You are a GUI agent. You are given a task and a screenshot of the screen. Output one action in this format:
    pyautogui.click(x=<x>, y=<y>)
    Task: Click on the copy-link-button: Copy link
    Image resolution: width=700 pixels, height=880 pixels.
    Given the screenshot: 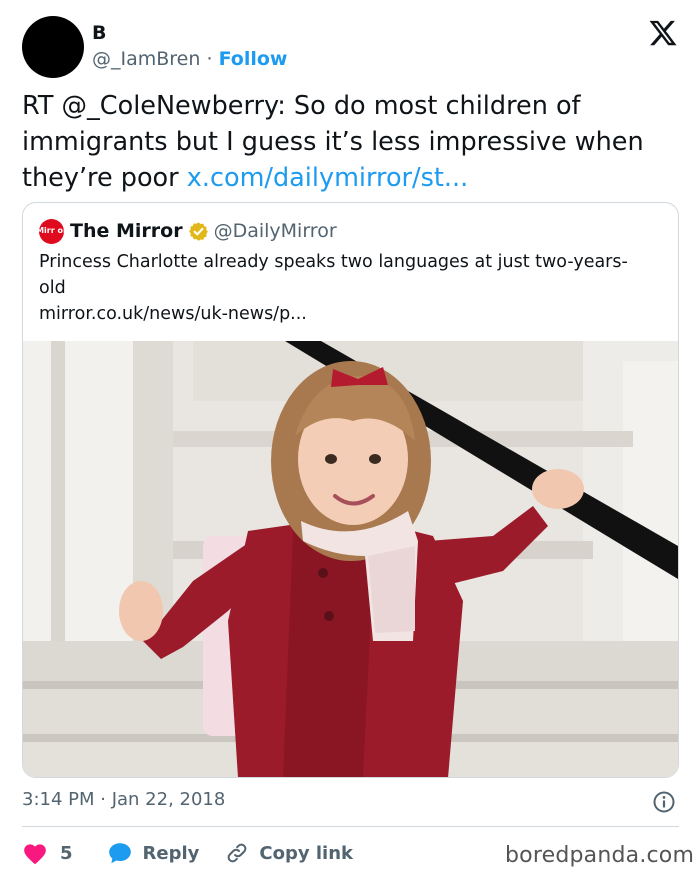 What is the action you would take?
    pyautogui.click(x=289, y=853)
    